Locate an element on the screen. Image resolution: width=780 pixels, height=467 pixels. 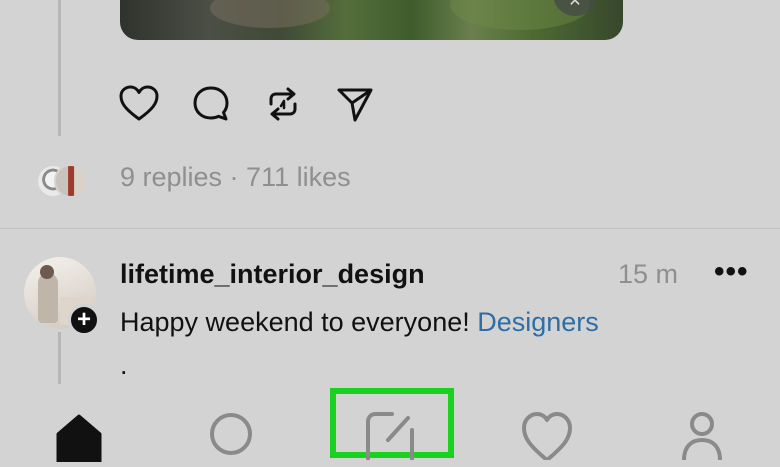
repost-icon is located at coordinates (283, 104).